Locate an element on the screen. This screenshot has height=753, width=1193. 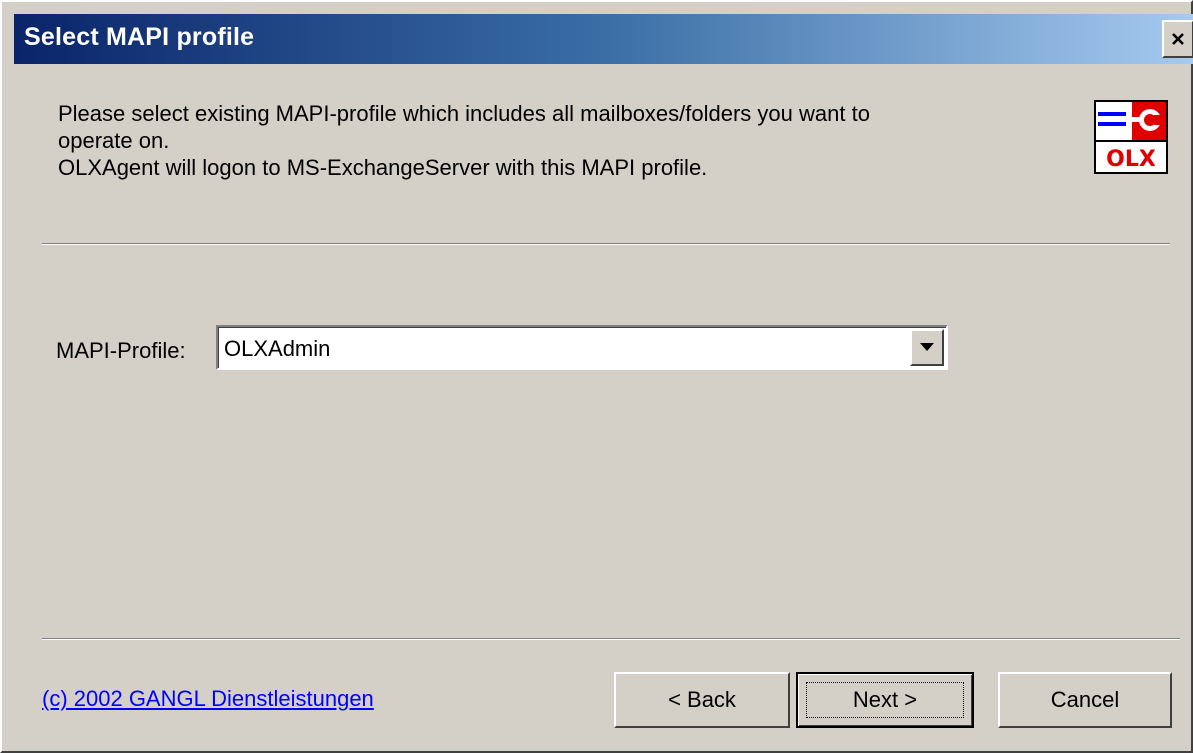
mapi-profile-value: OLXAdmin is located at coordinates (277, 348).